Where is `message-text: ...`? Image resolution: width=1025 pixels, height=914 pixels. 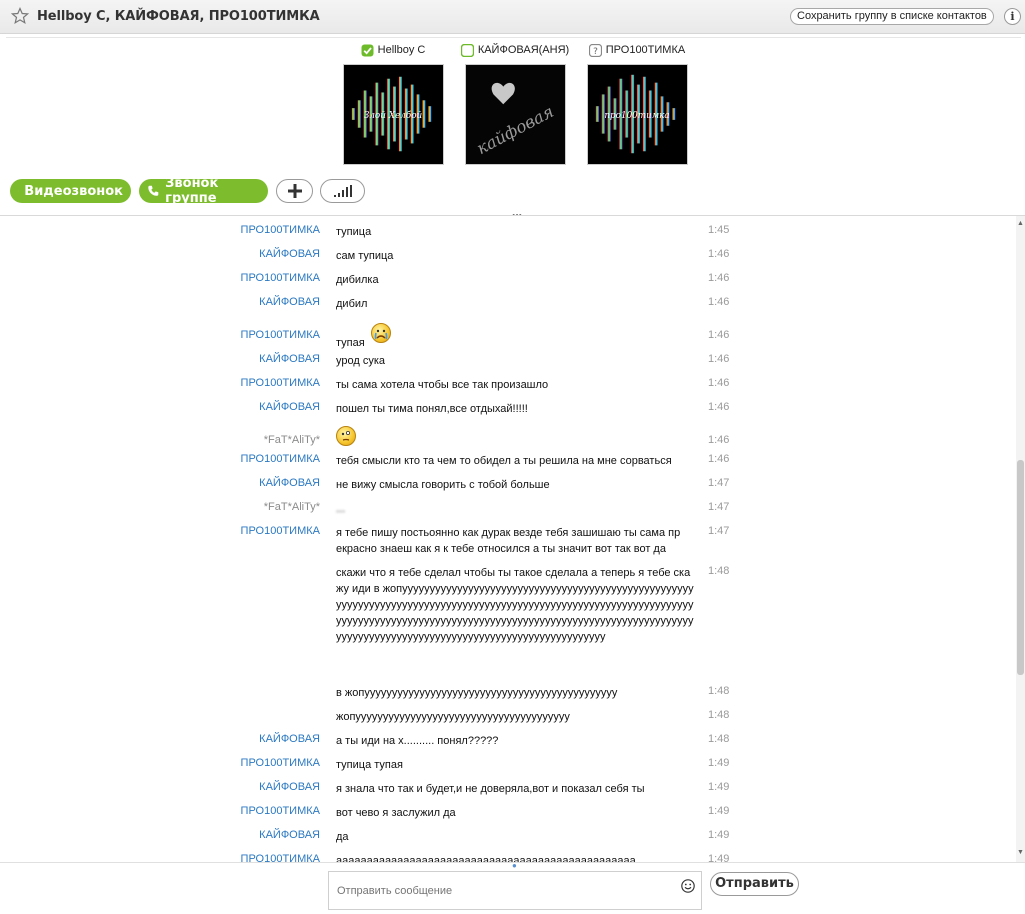
message-text: ... is located at coordinates (341, 509).